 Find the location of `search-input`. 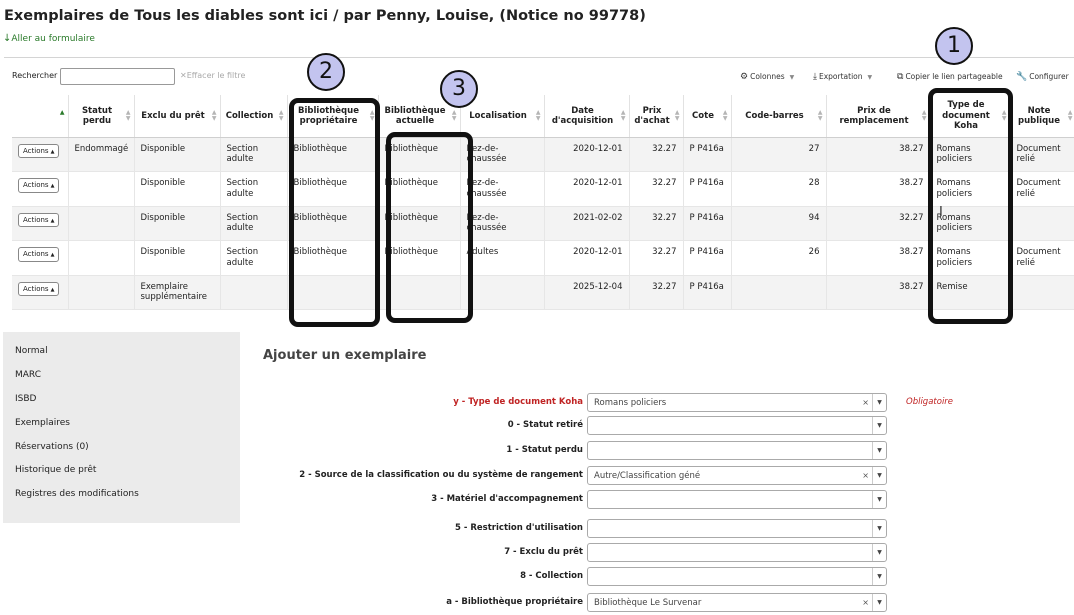

search-input is located at coordinates (117, 76).